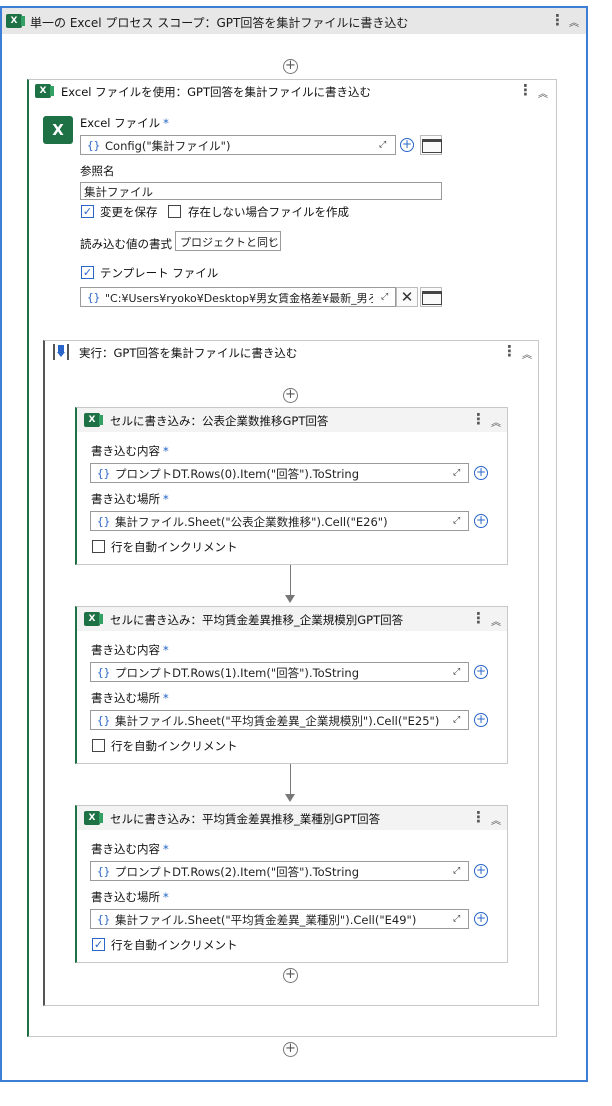 The height and width of the screenshot is (1106, 612). What do you see at coordinates (97, 171) in the screenshot?
I see `reference-name-label: 参照名` at bounding box center [97, 171].